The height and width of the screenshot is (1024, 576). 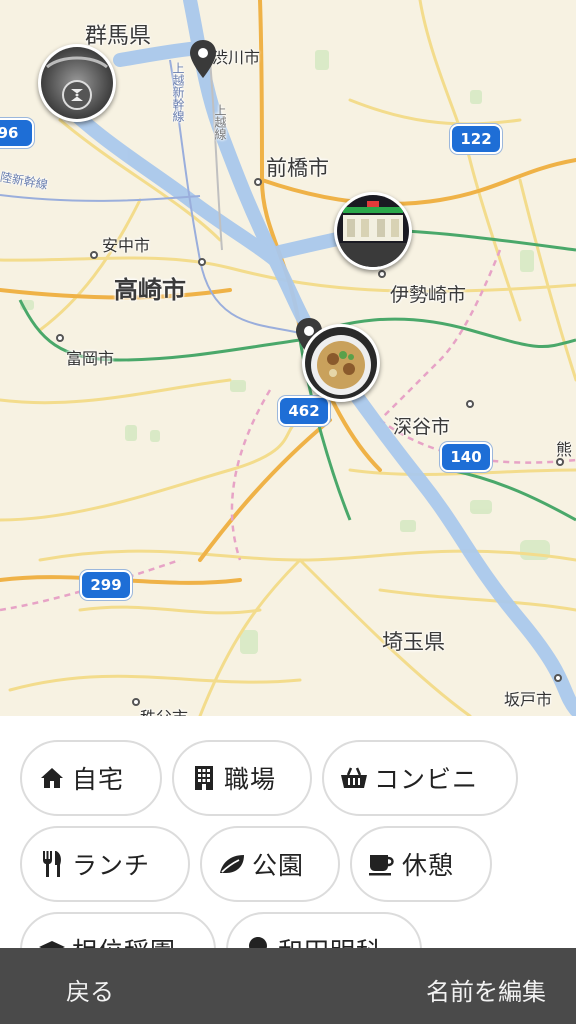 I want to click on store-night-photo, so click(x=373, y=231).